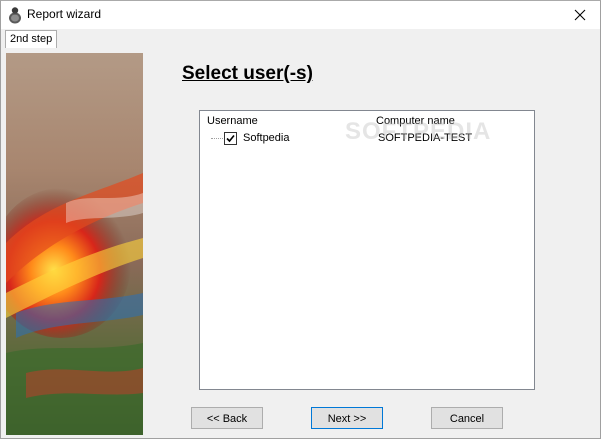  What do you see at coordinates (367, 139) in the screenshot?
I see `list-item: Softpedia SOFTPEDIA-TEST` at bounding box center [367, 139].